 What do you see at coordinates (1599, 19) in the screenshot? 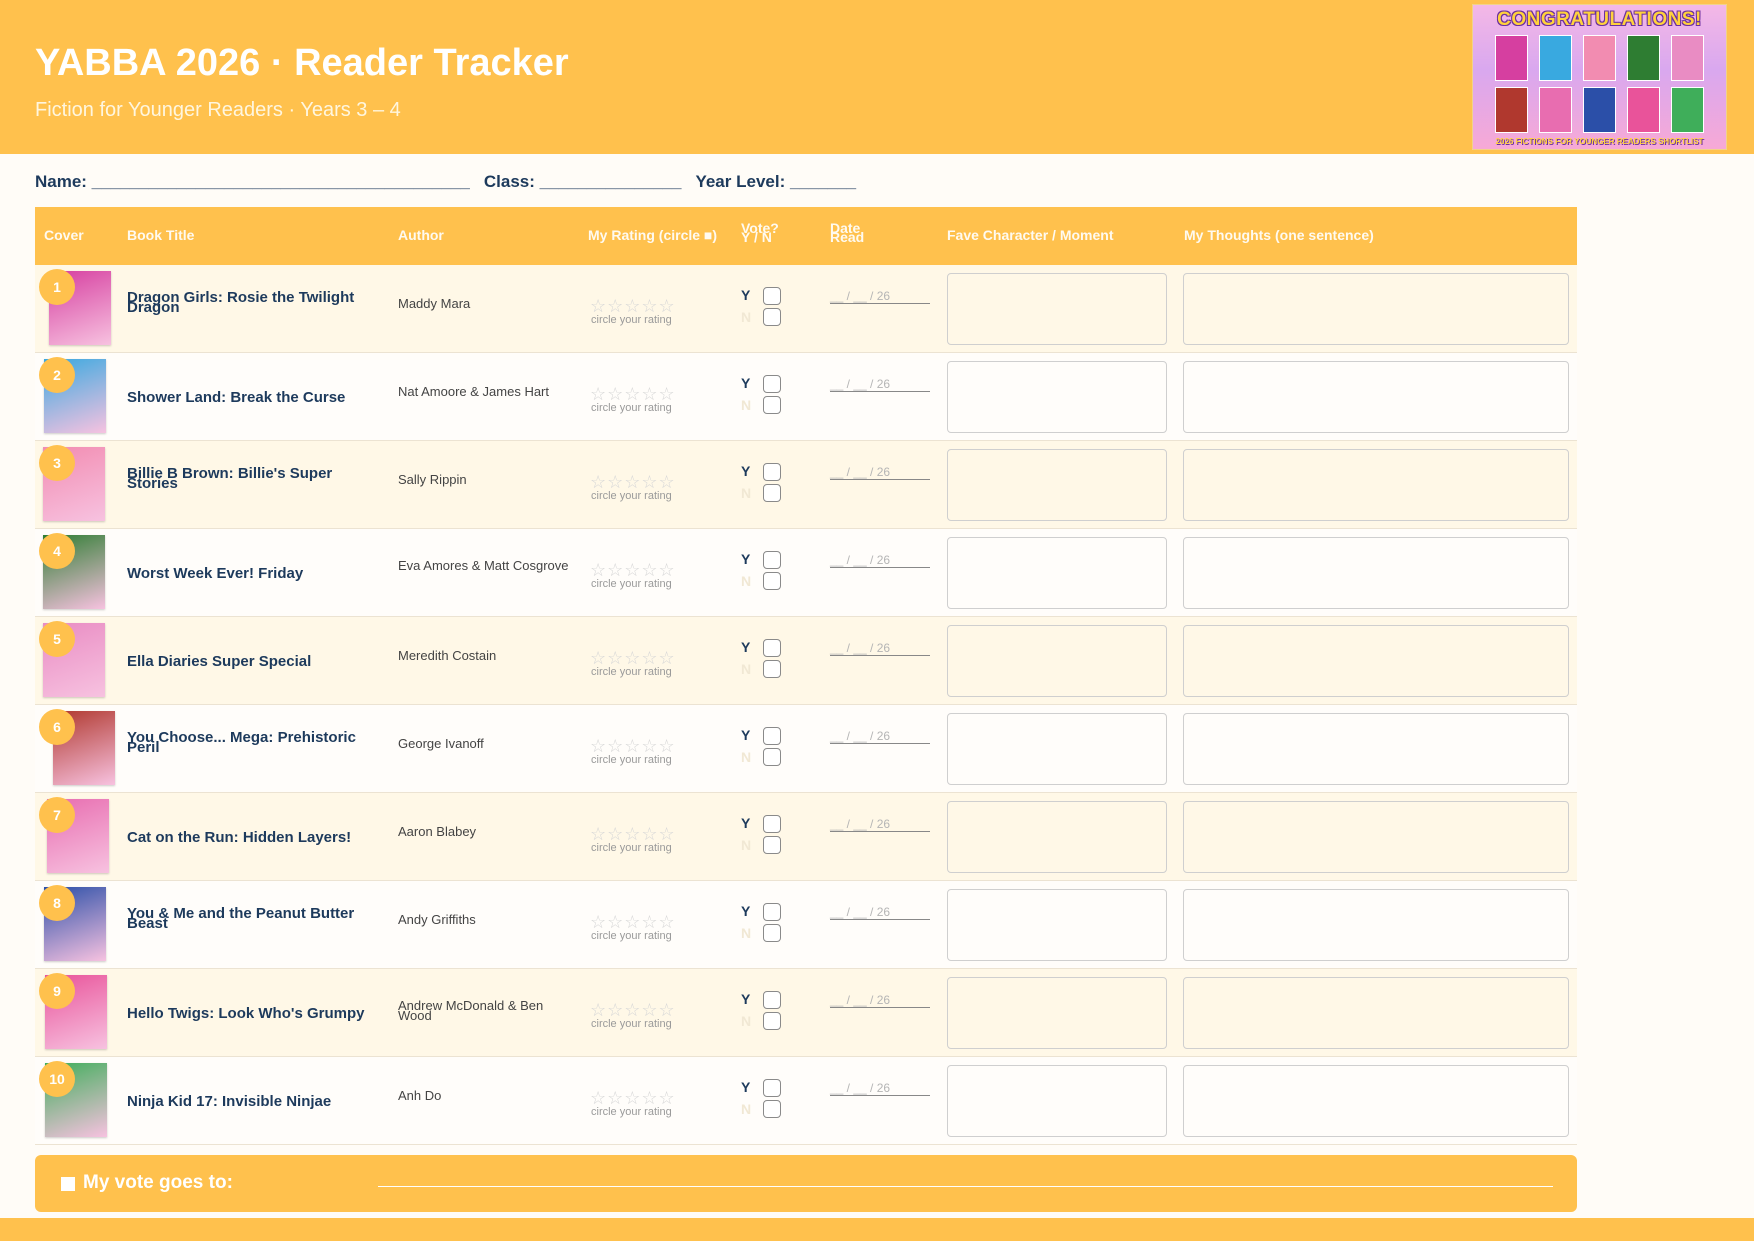
I see `poster-title: CONGRATULATIONS!` at bounding box center [1599, 19].